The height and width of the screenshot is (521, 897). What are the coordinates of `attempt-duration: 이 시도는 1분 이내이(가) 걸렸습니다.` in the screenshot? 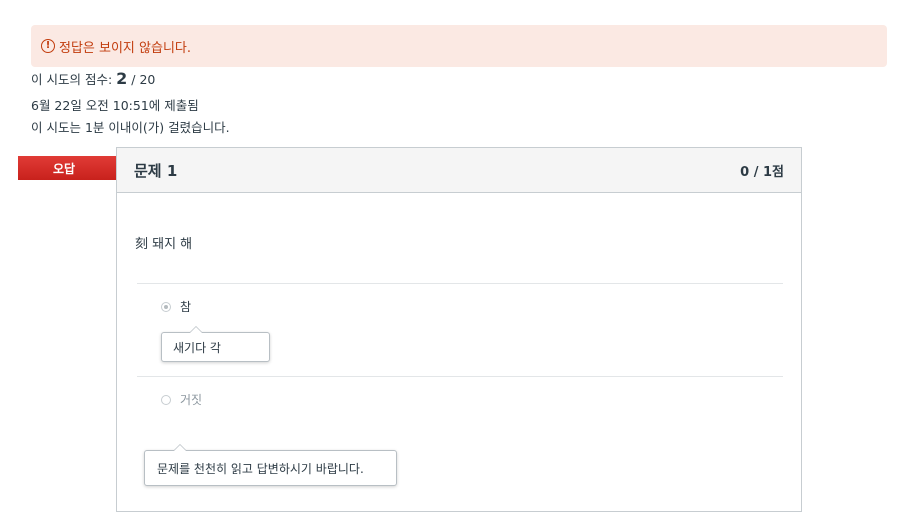 It's located at (130, 127).